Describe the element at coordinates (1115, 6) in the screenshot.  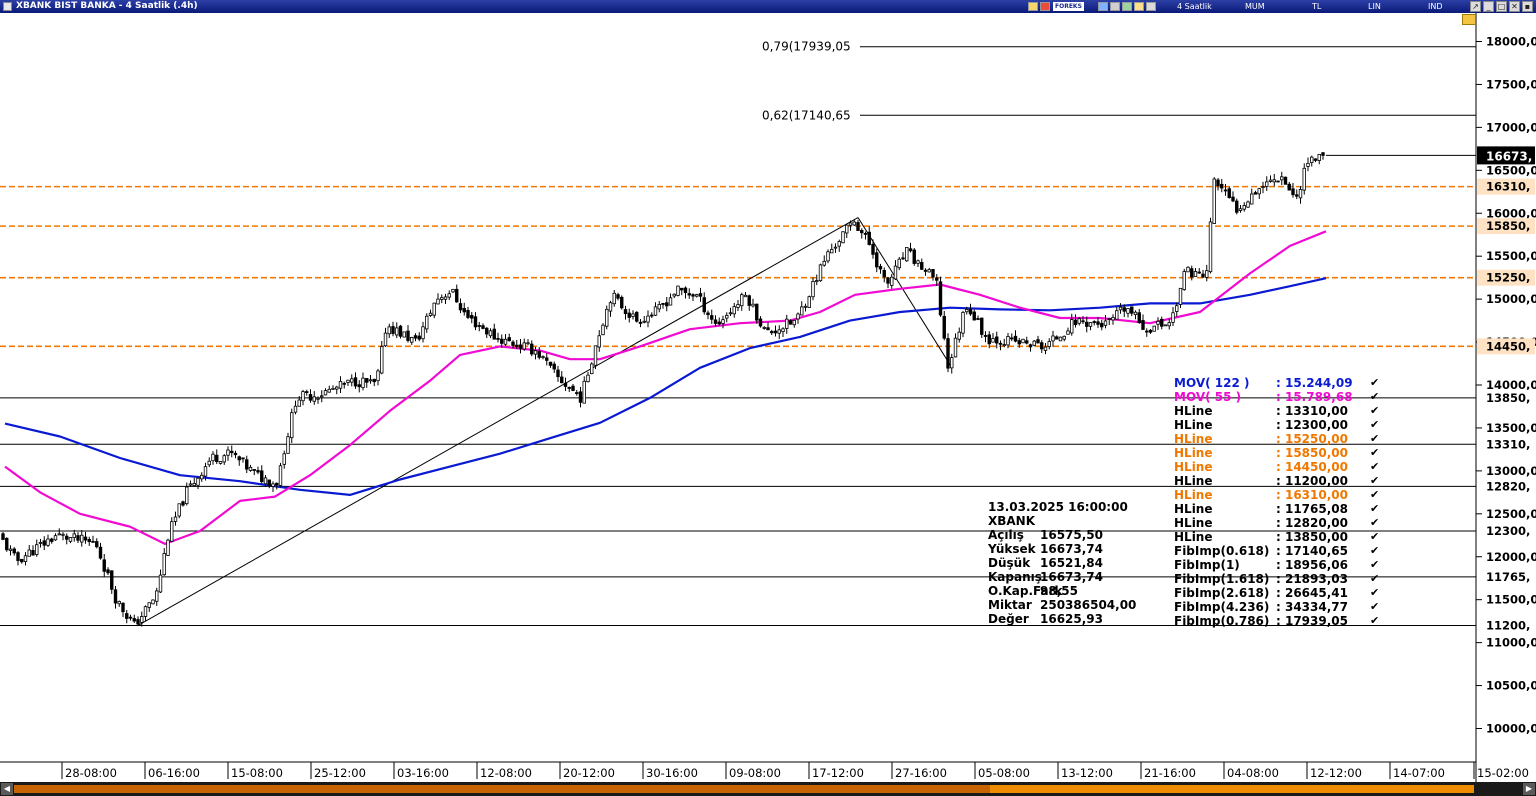
I see `print-icon` at that location.